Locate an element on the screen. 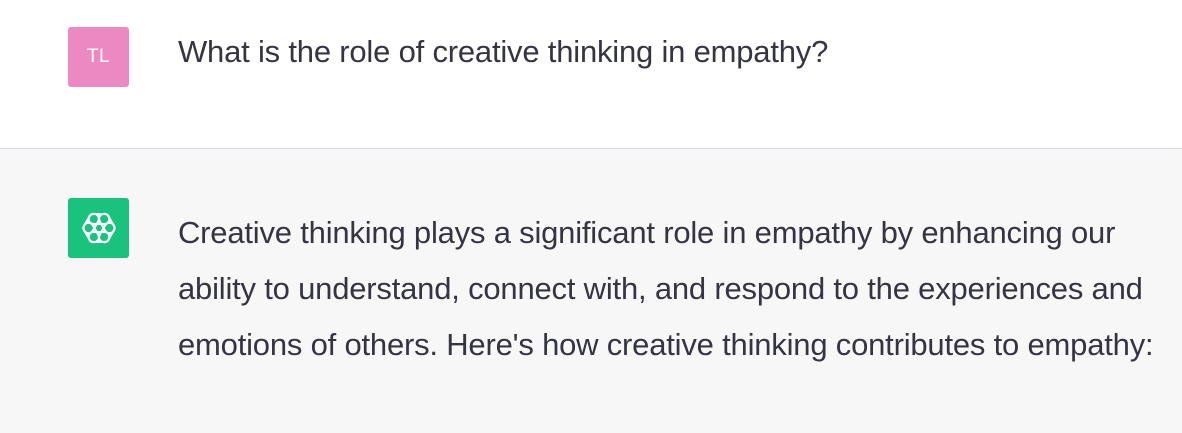 The width and height of the screenshot is (1182, 433). openai-logo-icon is located at coordinates (98, 228).